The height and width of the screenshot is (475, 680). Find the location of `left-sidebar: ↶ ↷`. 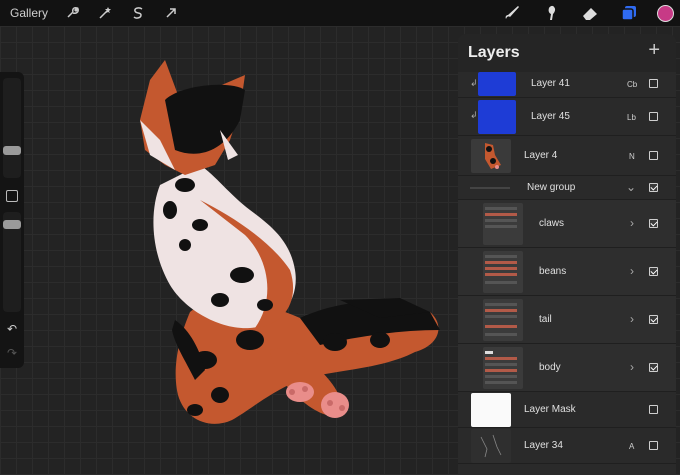

left-sidebar: ↶ ↷ is located at coordinates (12, 220).